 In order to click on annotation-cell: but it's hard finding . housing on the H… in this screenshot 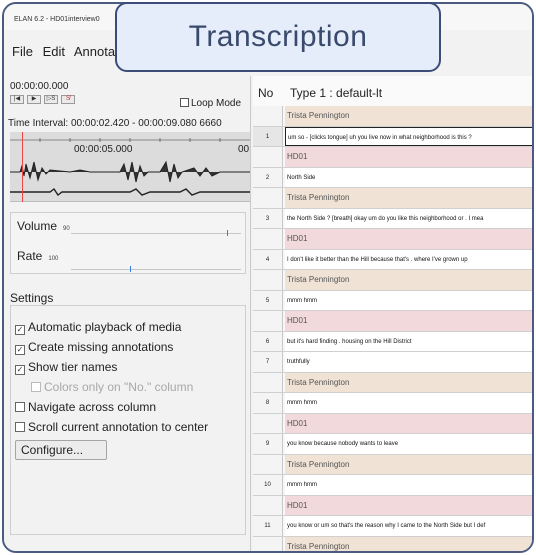, I will do `click(408, 341)`.